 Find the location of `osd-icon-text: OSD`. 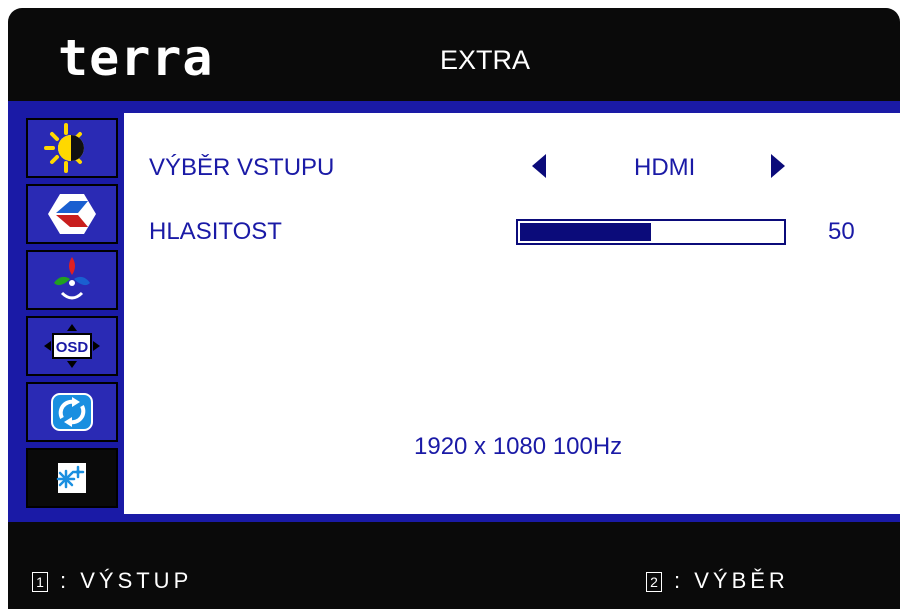

osd-icon-text: OSD is located at coordinates (72, 347).